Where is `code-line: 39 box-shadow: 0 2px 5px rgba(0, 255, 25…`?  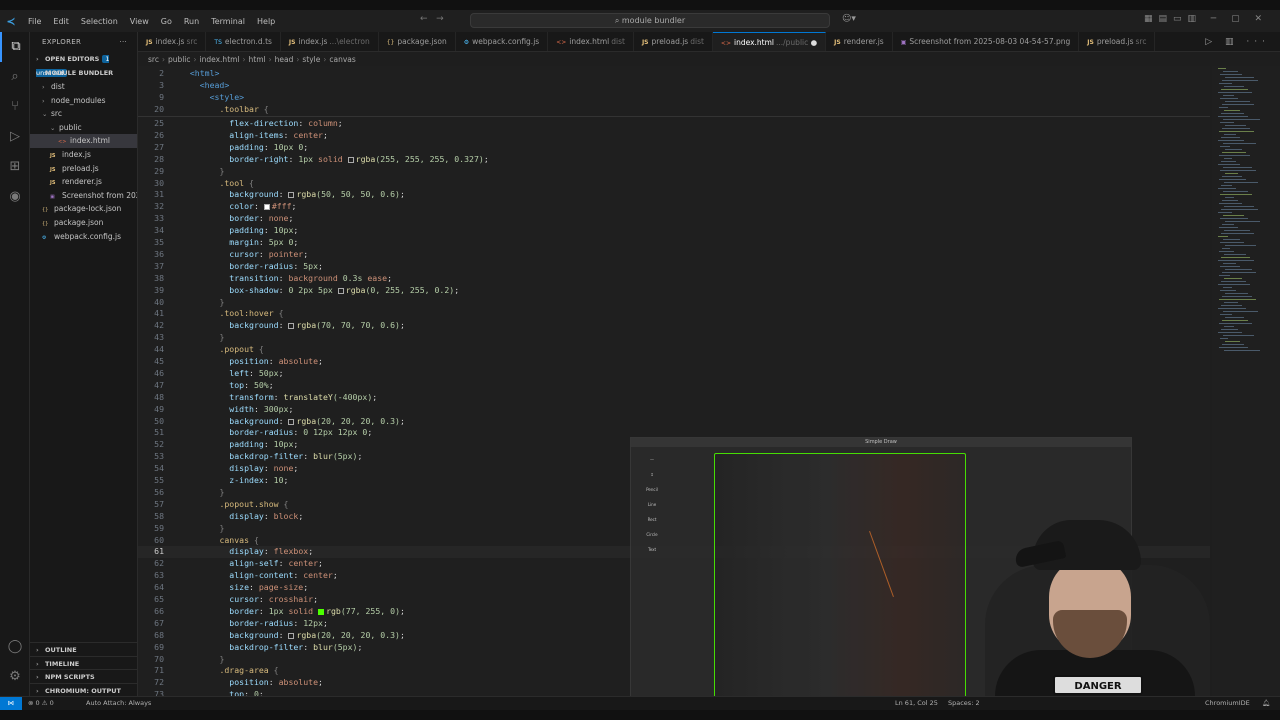 code-line: 39 box-shadow: 0 2px 5px rgba(0, 255, 25… is located at coordinates (674, 291).